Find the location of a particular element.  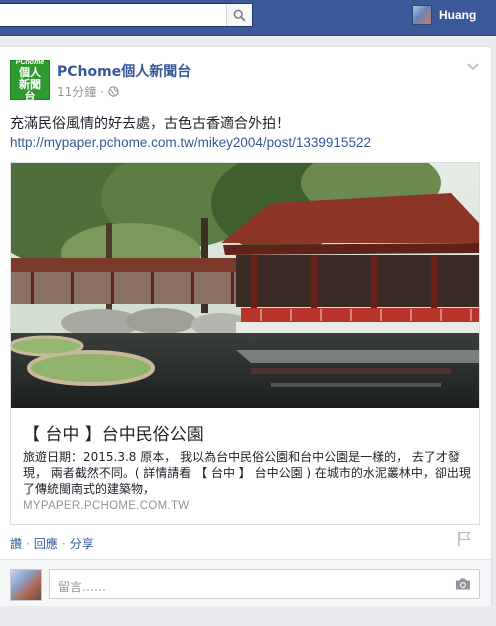

profile-name: Huang is located at coordinates (458, 15).